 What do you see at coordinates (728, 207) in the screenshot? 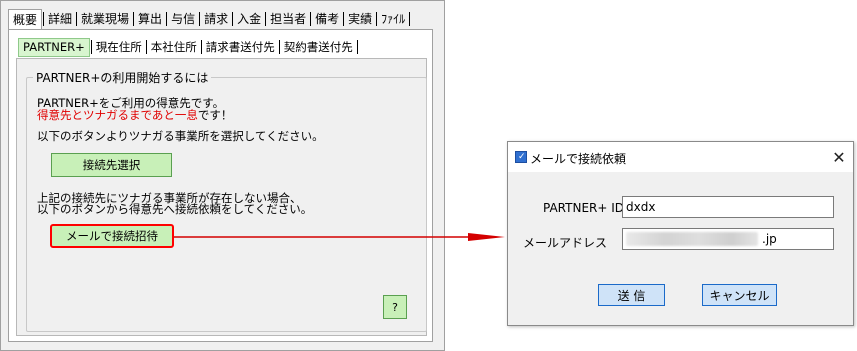
I see `partner-id-input: dxdx` at bounding box center [728, 207].